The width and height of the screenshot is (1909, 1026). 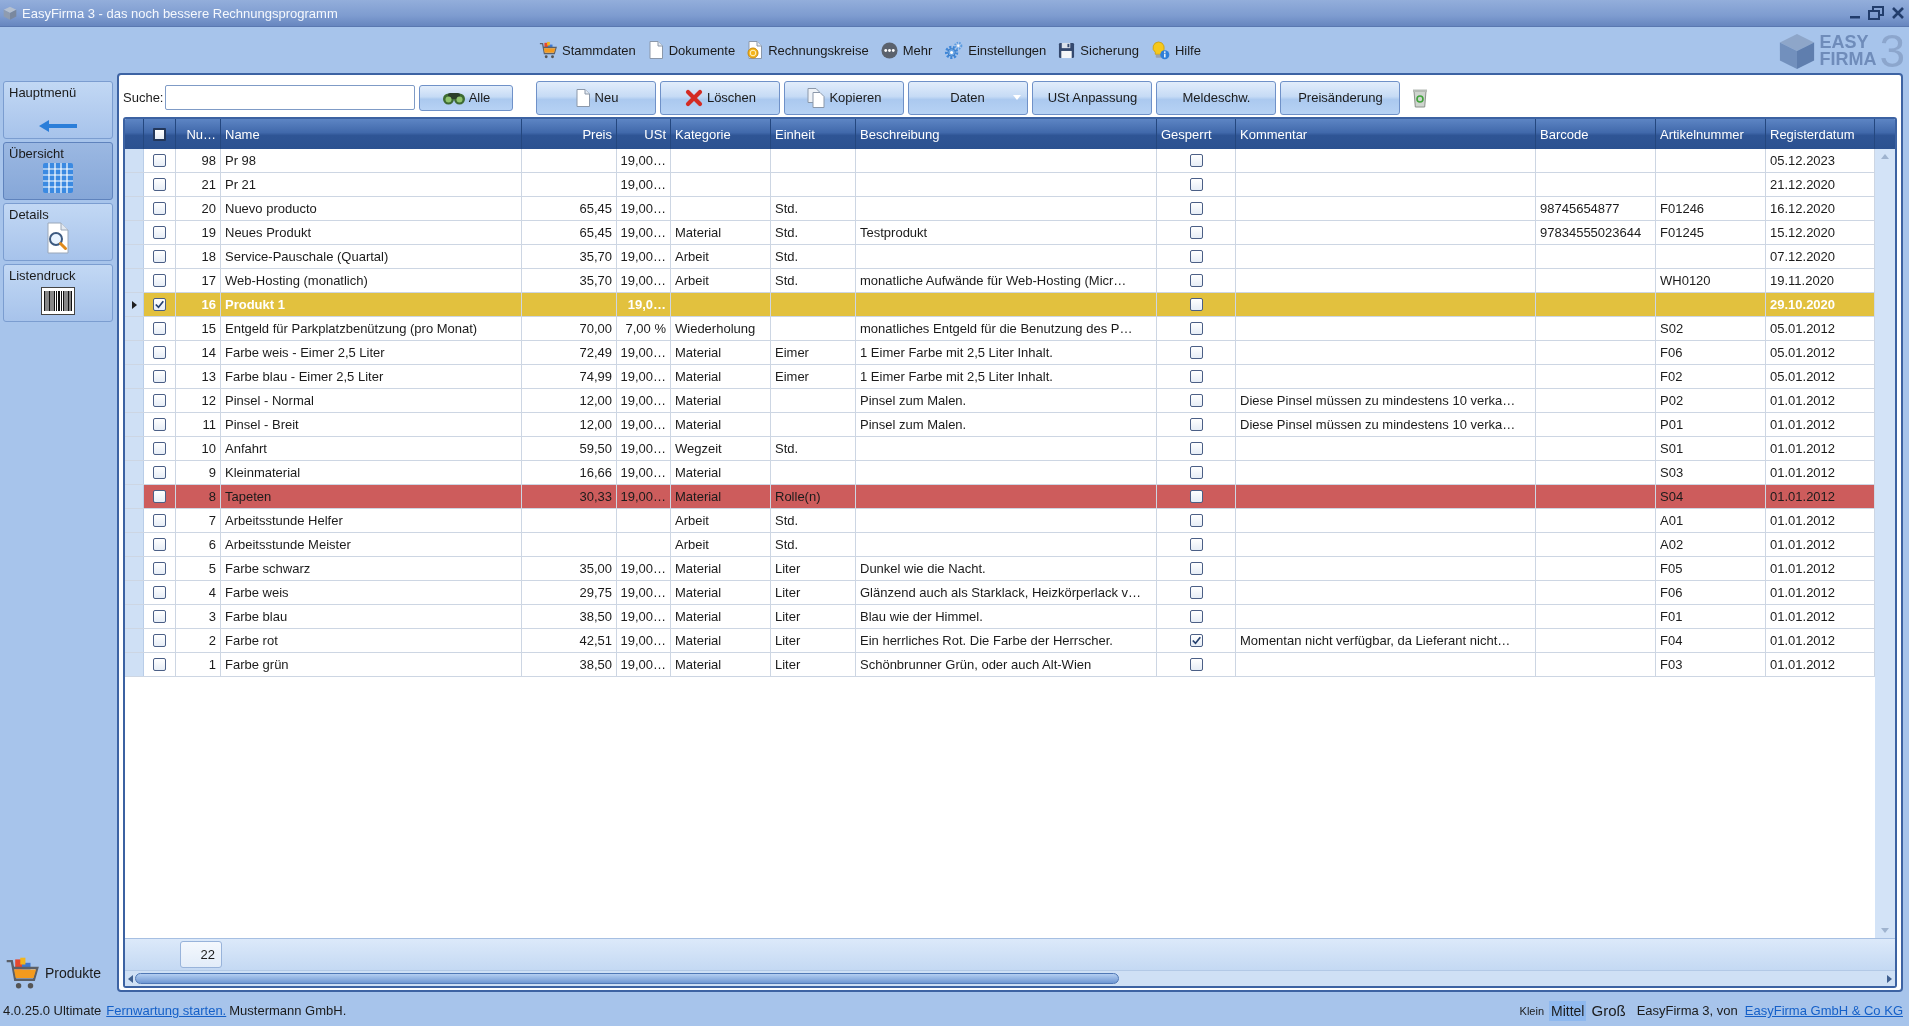 What do you see at coordinates (995, 50) in the screenshot?
I see `menu-item: Einstellungen` at bounding box center [995, 50].